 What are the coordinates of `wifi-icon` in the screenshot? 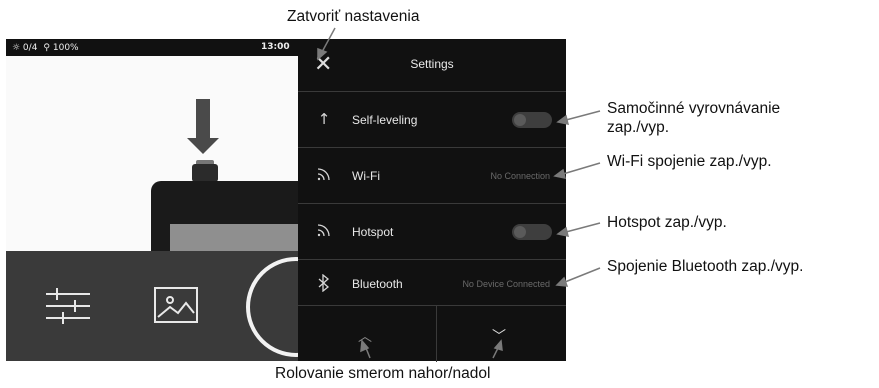 It's located at (324, 176).